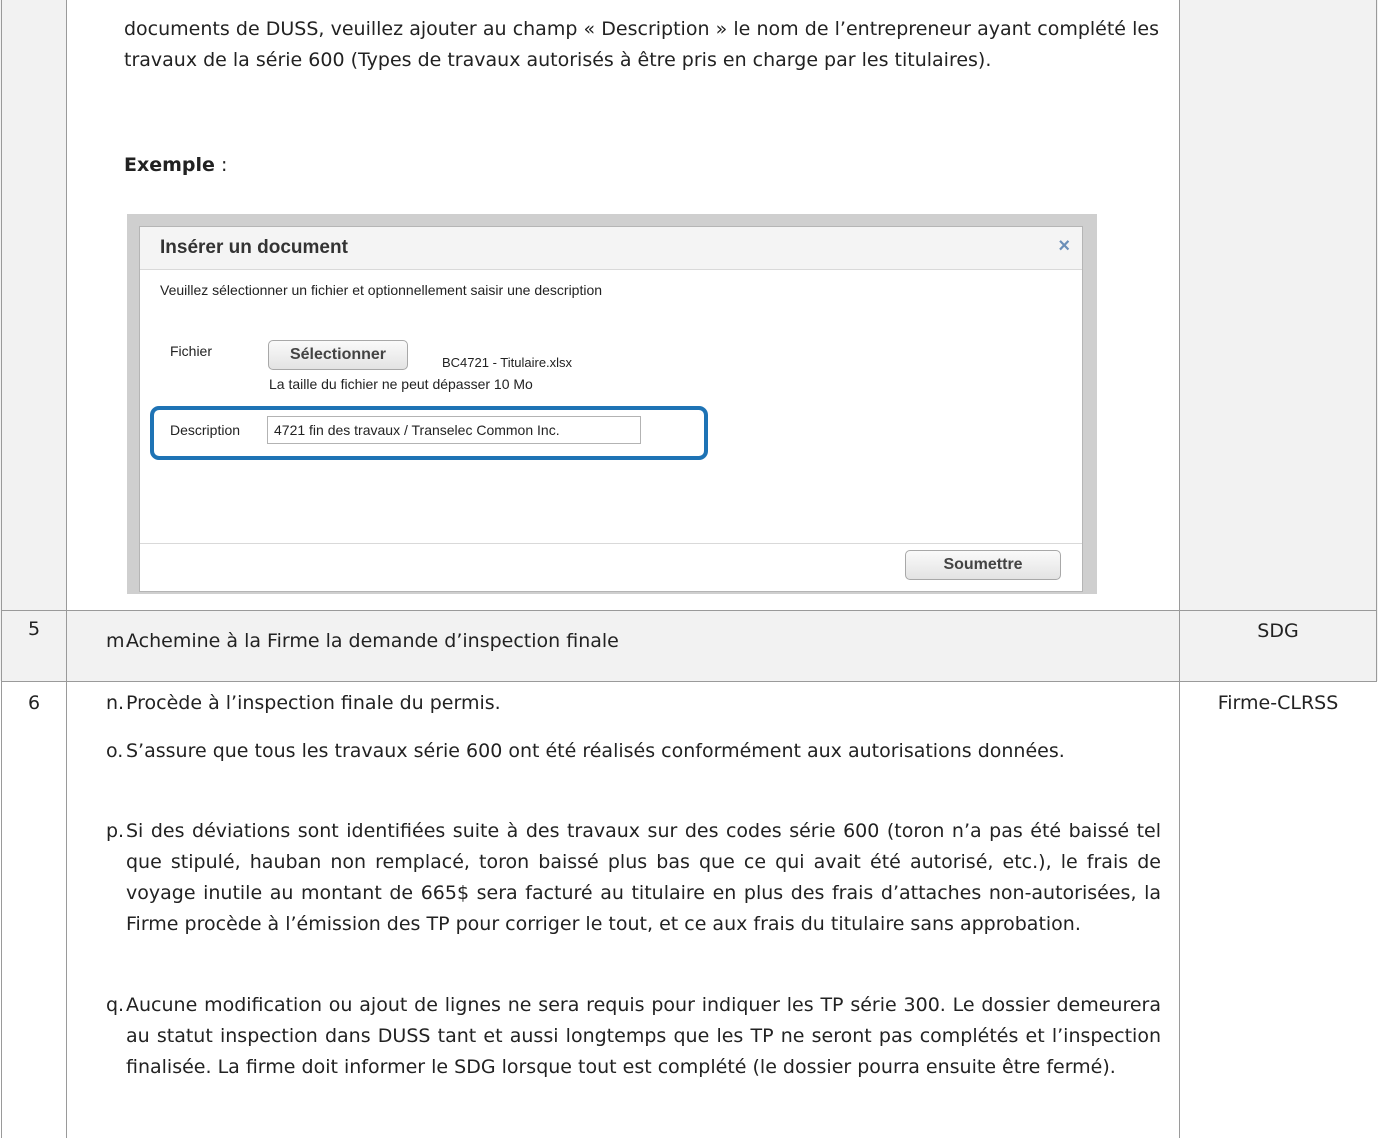  Describe the element at coordinates (689, 681) in the screenshot. I see `grid-row-6-top` at that location.